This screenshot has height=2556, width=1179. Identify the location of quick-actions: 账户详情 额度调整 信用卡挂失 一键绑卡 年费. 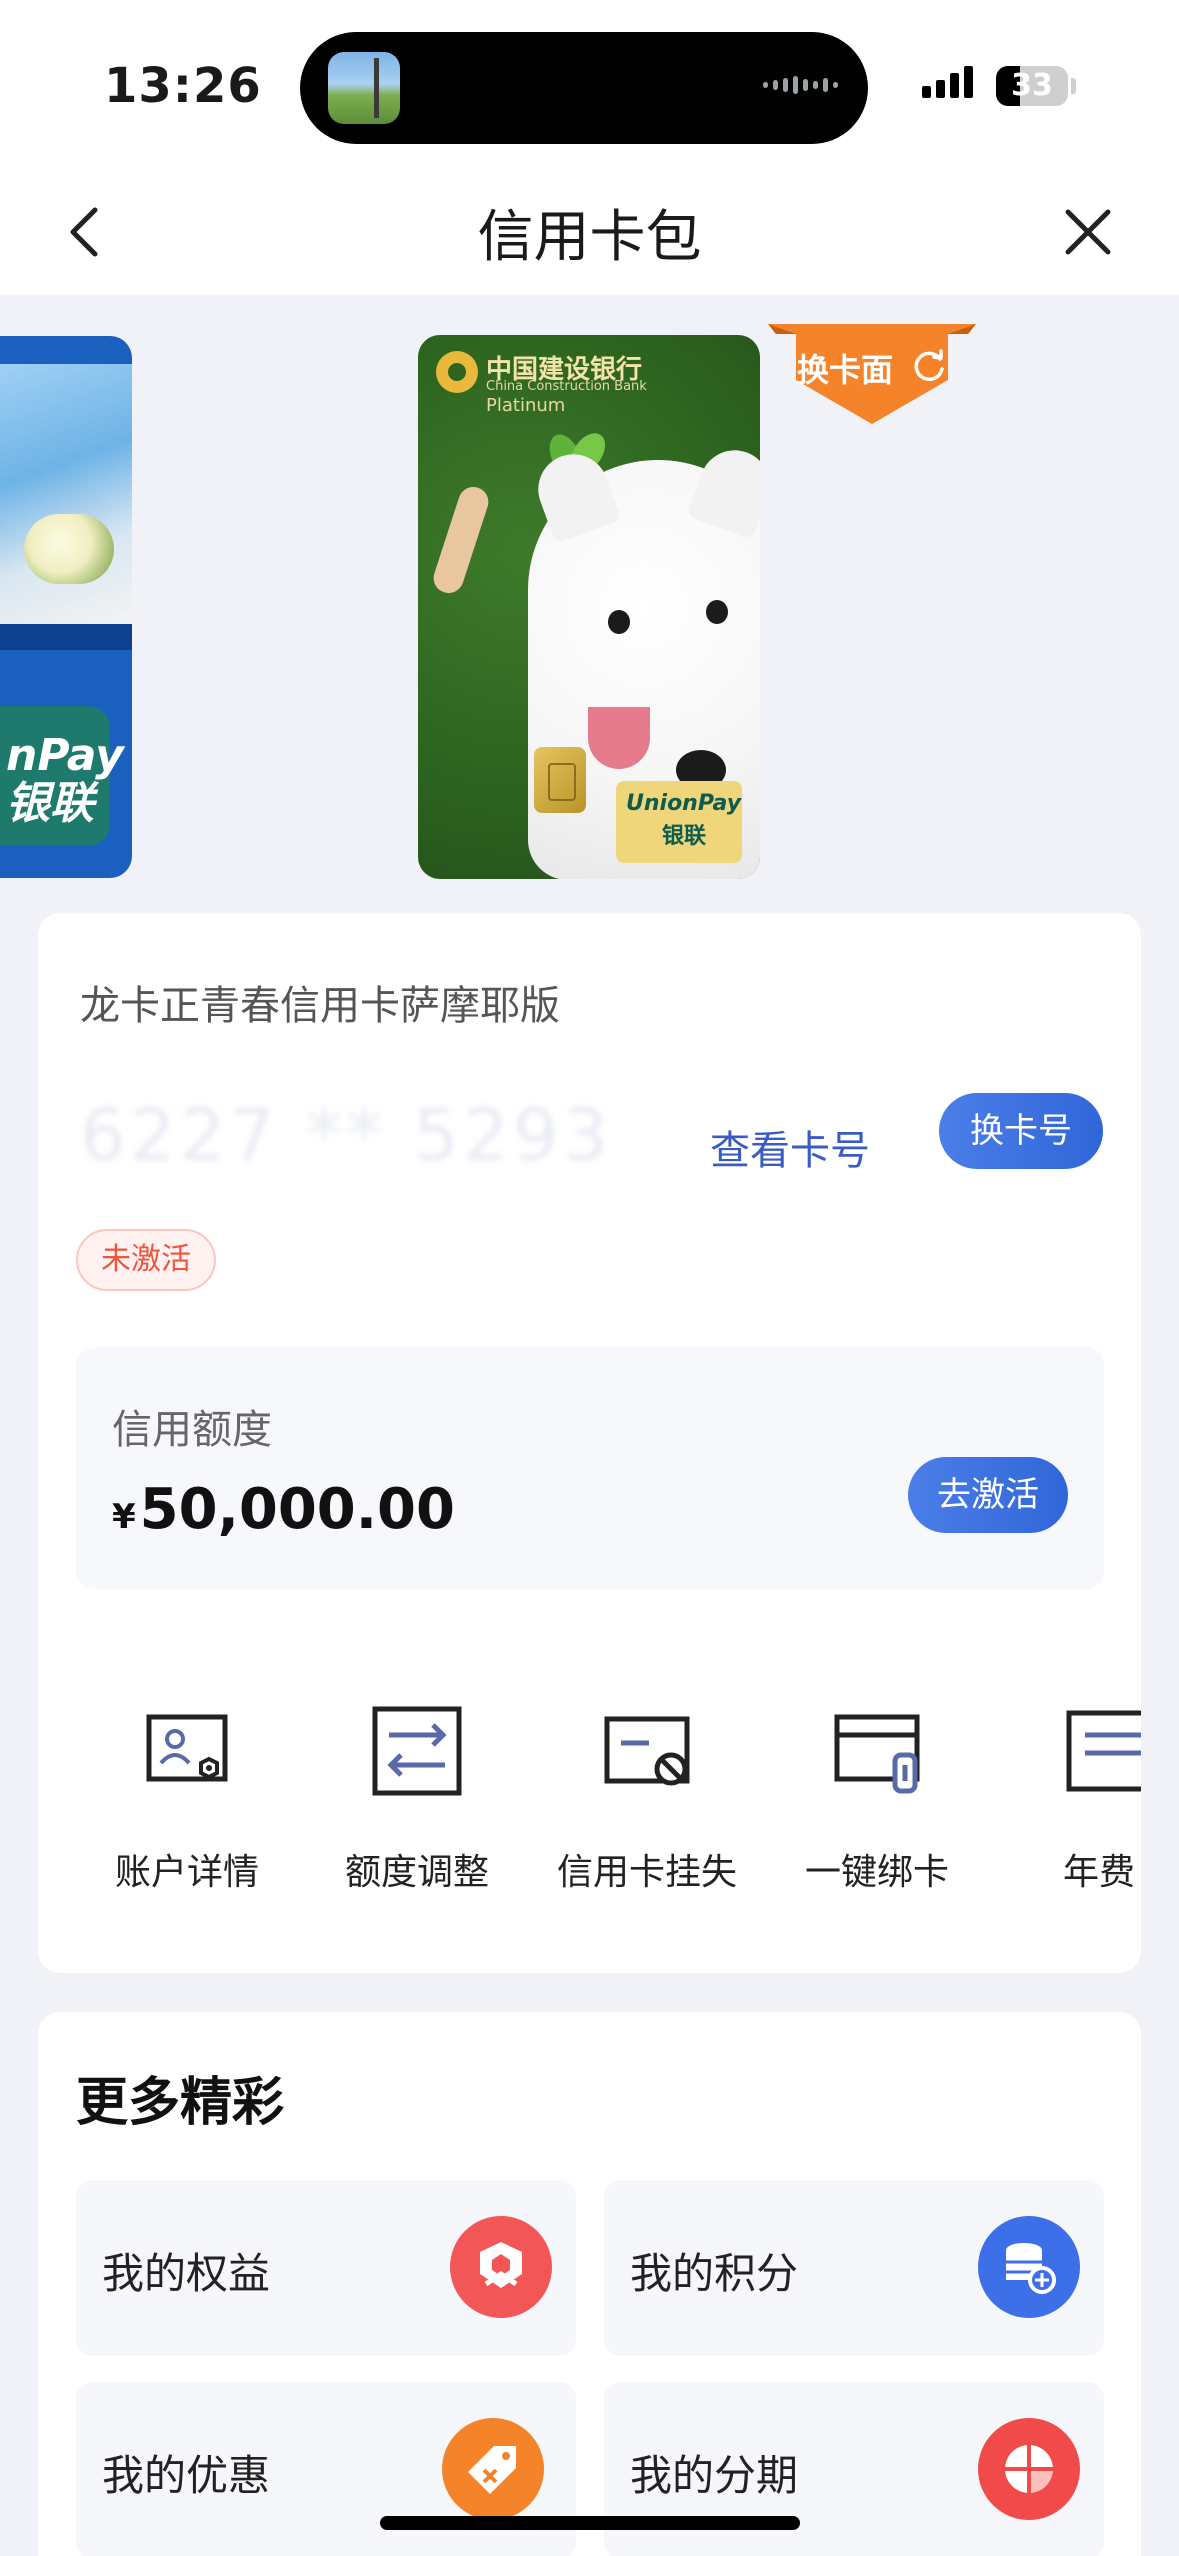
(589, 1803).